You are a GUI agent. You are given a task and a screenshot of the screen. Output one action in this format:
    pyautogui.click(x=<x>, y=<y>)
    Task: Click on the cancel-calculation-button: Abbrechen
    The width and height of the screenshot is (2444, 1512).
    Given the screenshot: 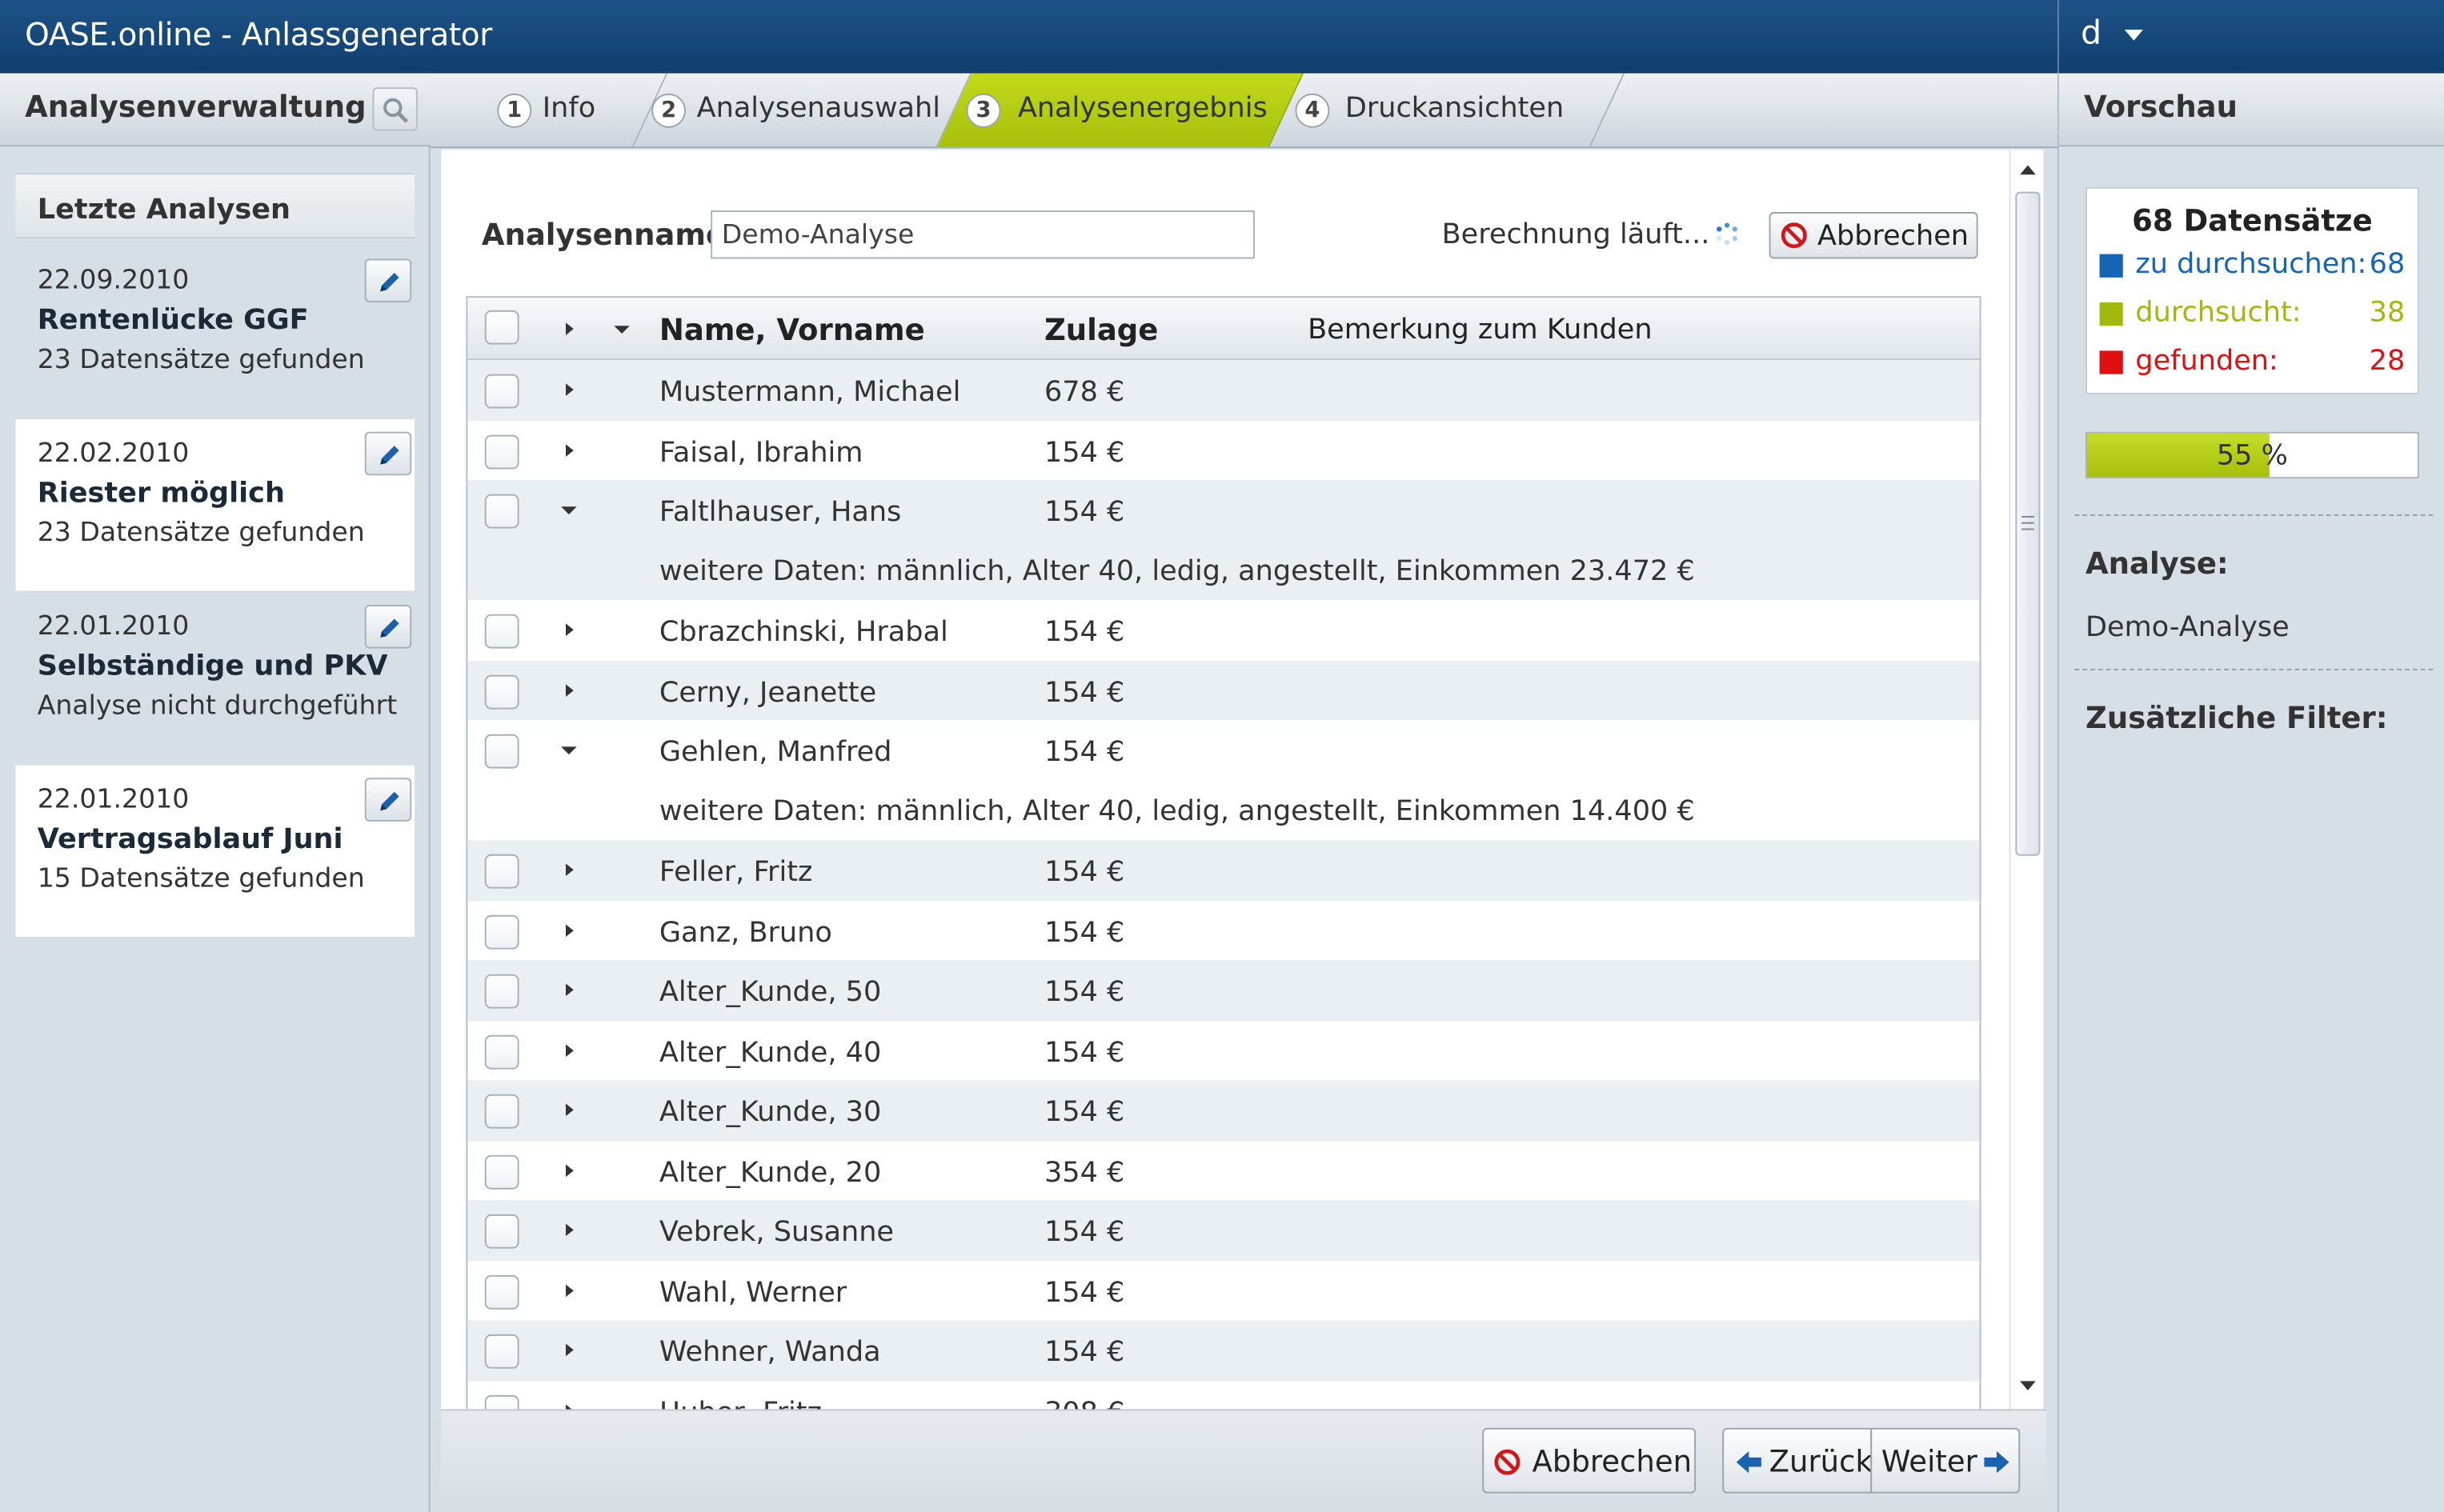 What is the action you would take?
    pyautogui.click(x=1874, y=235)
    